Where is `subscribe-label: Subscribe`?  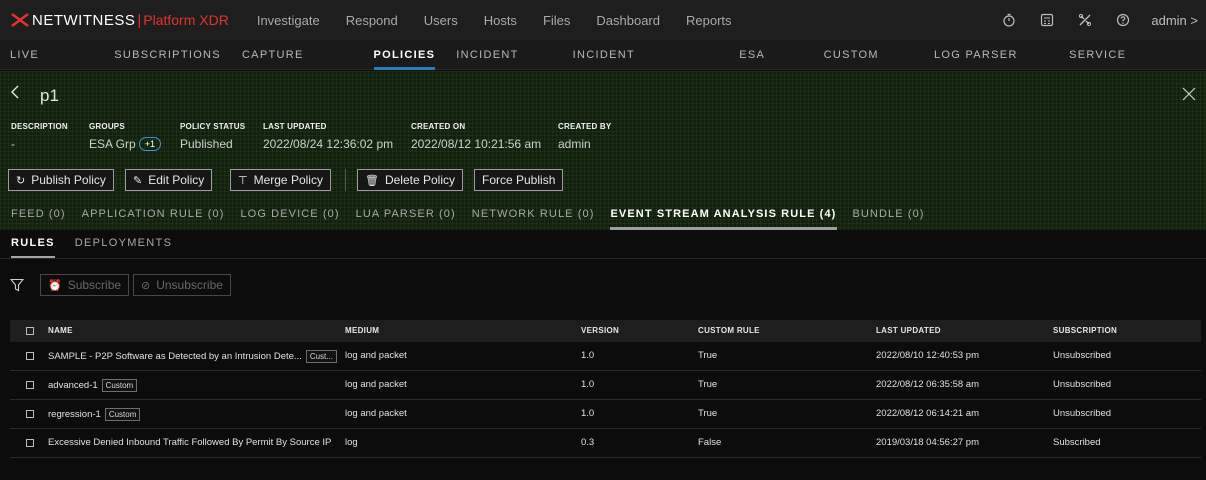 subscribe-label: Subscribe is located at coordinates (94, 285).